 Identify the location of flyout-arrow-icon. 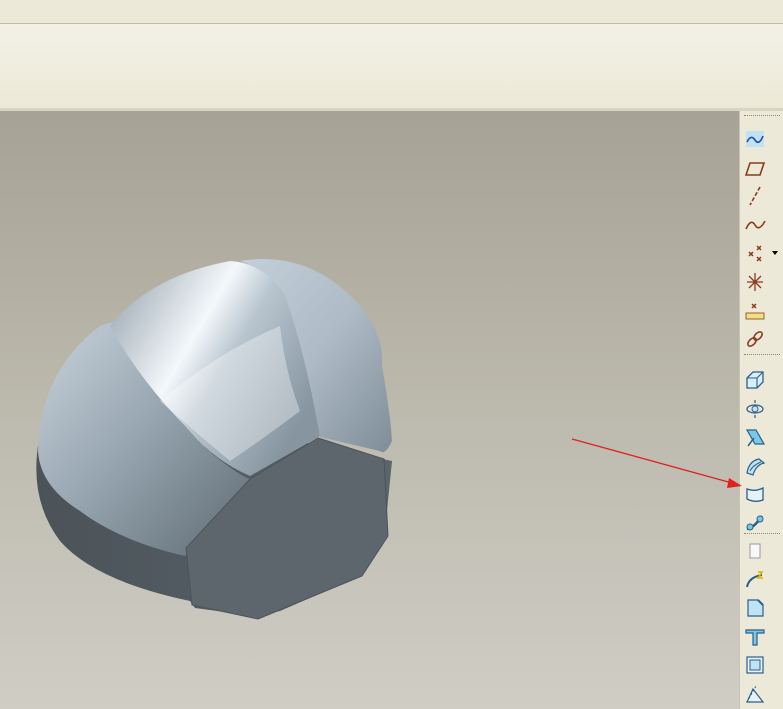
(775, 253).